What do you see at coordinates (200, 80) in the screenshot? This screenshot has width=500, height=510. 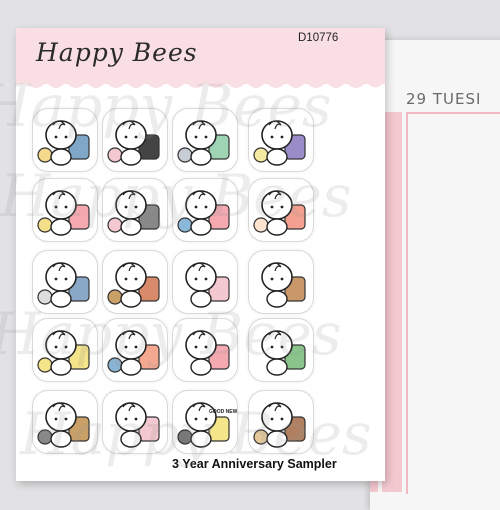 I see `scallop-edge` at bounding box center [200, 80].